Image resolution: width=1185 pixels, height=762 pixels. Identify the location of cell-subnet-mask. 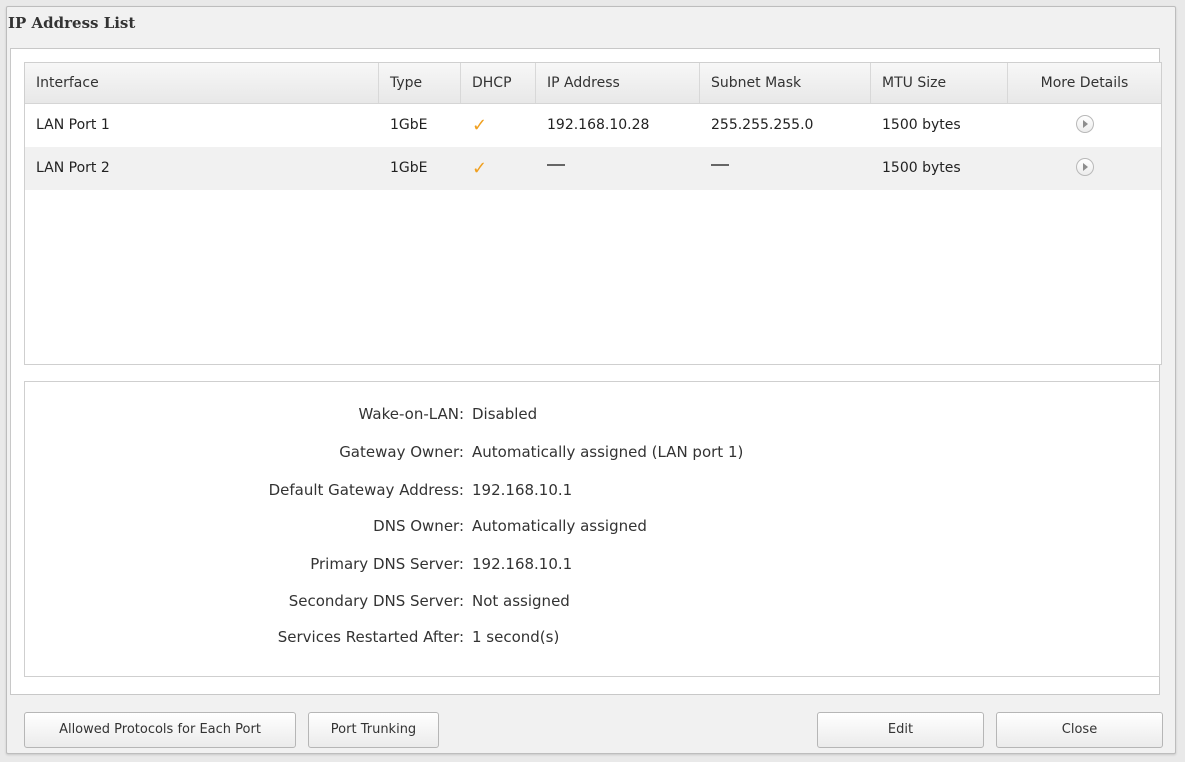
(785, 168).